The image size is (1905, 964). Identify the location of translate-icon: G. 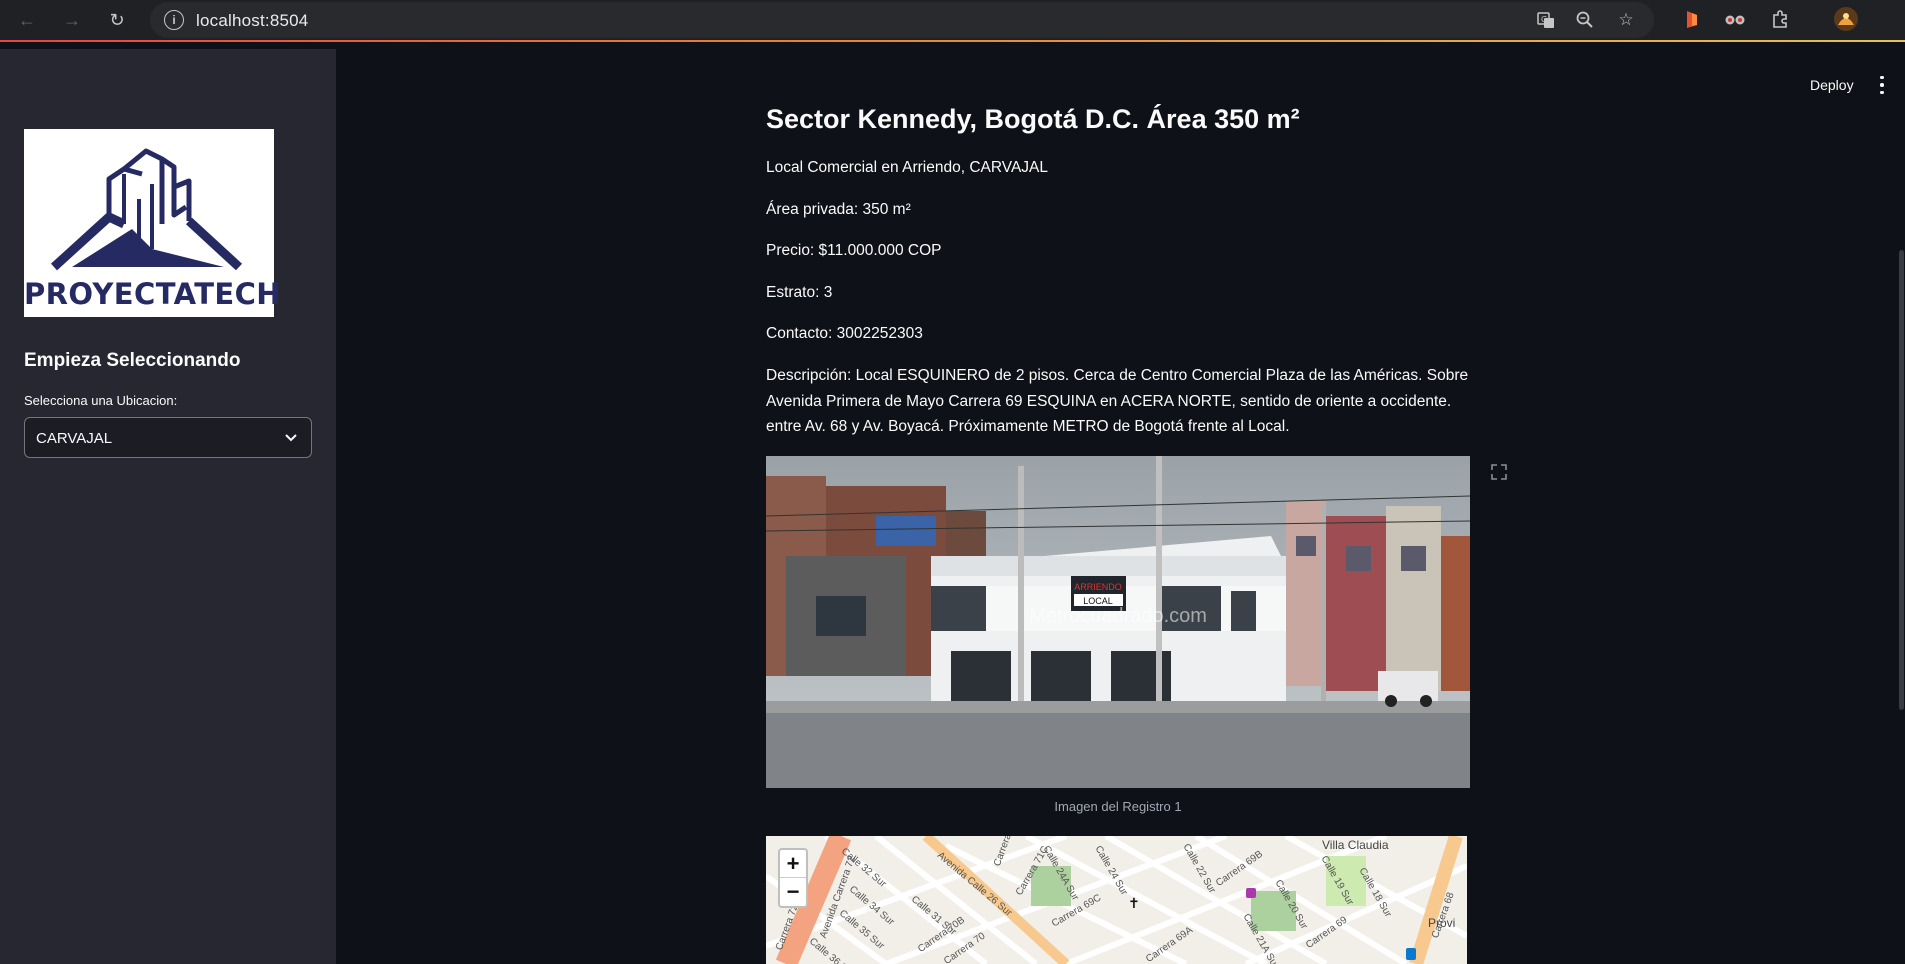
(1546, 20).